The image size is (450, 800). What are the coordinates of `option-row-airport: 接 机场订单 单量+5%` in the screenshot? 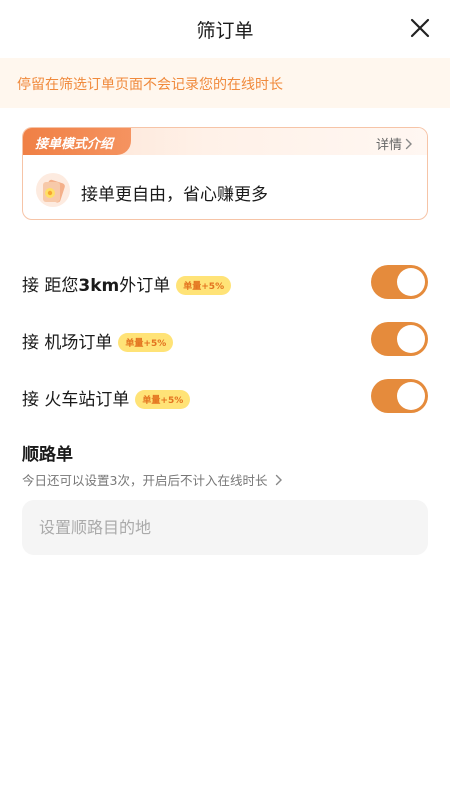 It's located at (225, 339).